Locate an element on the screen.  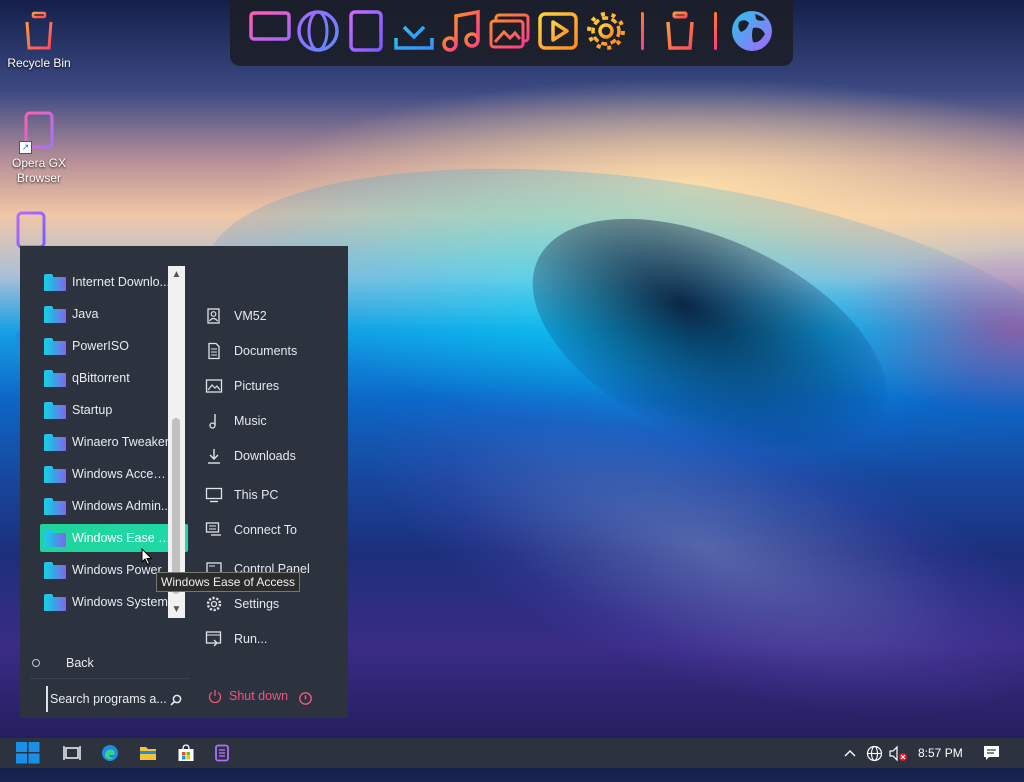
recycle-bin-icon is located at coordinates (39, 32).